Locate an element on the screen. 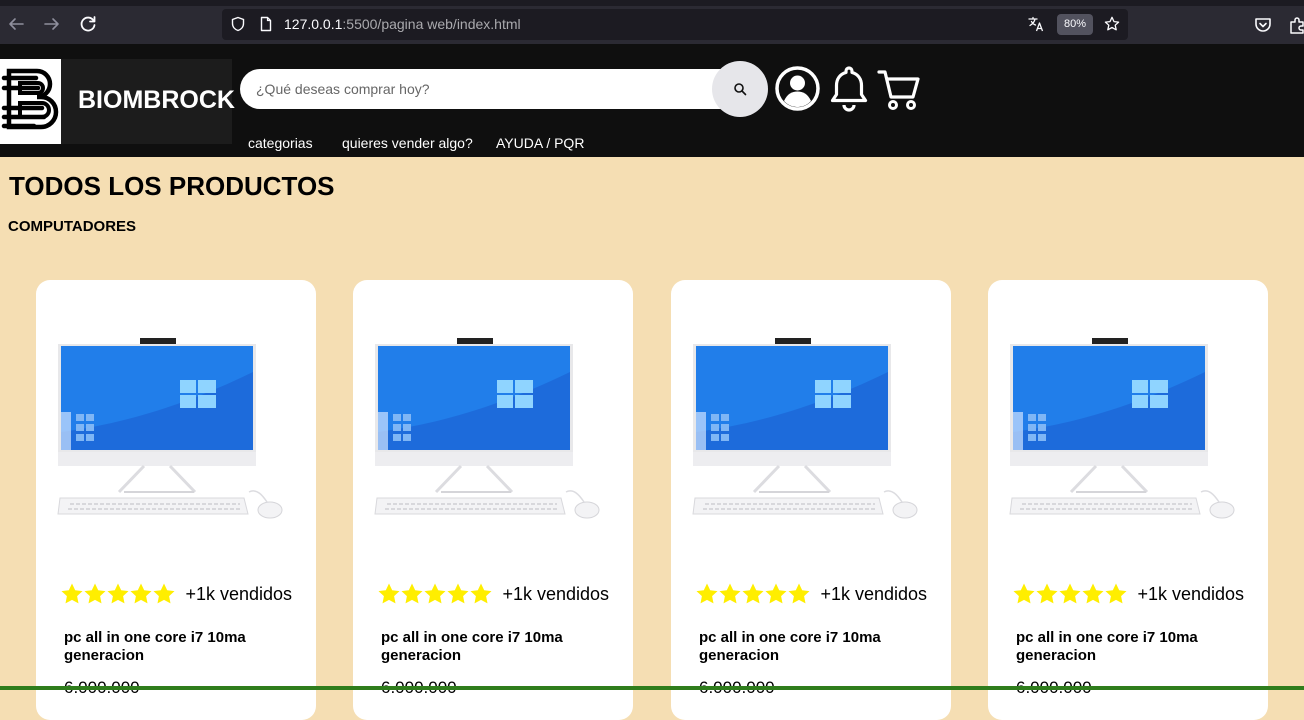 The width and height of the screenshot is (1304, 720). logo-text: BIOMBROCK is located at coordinates (156, 100).